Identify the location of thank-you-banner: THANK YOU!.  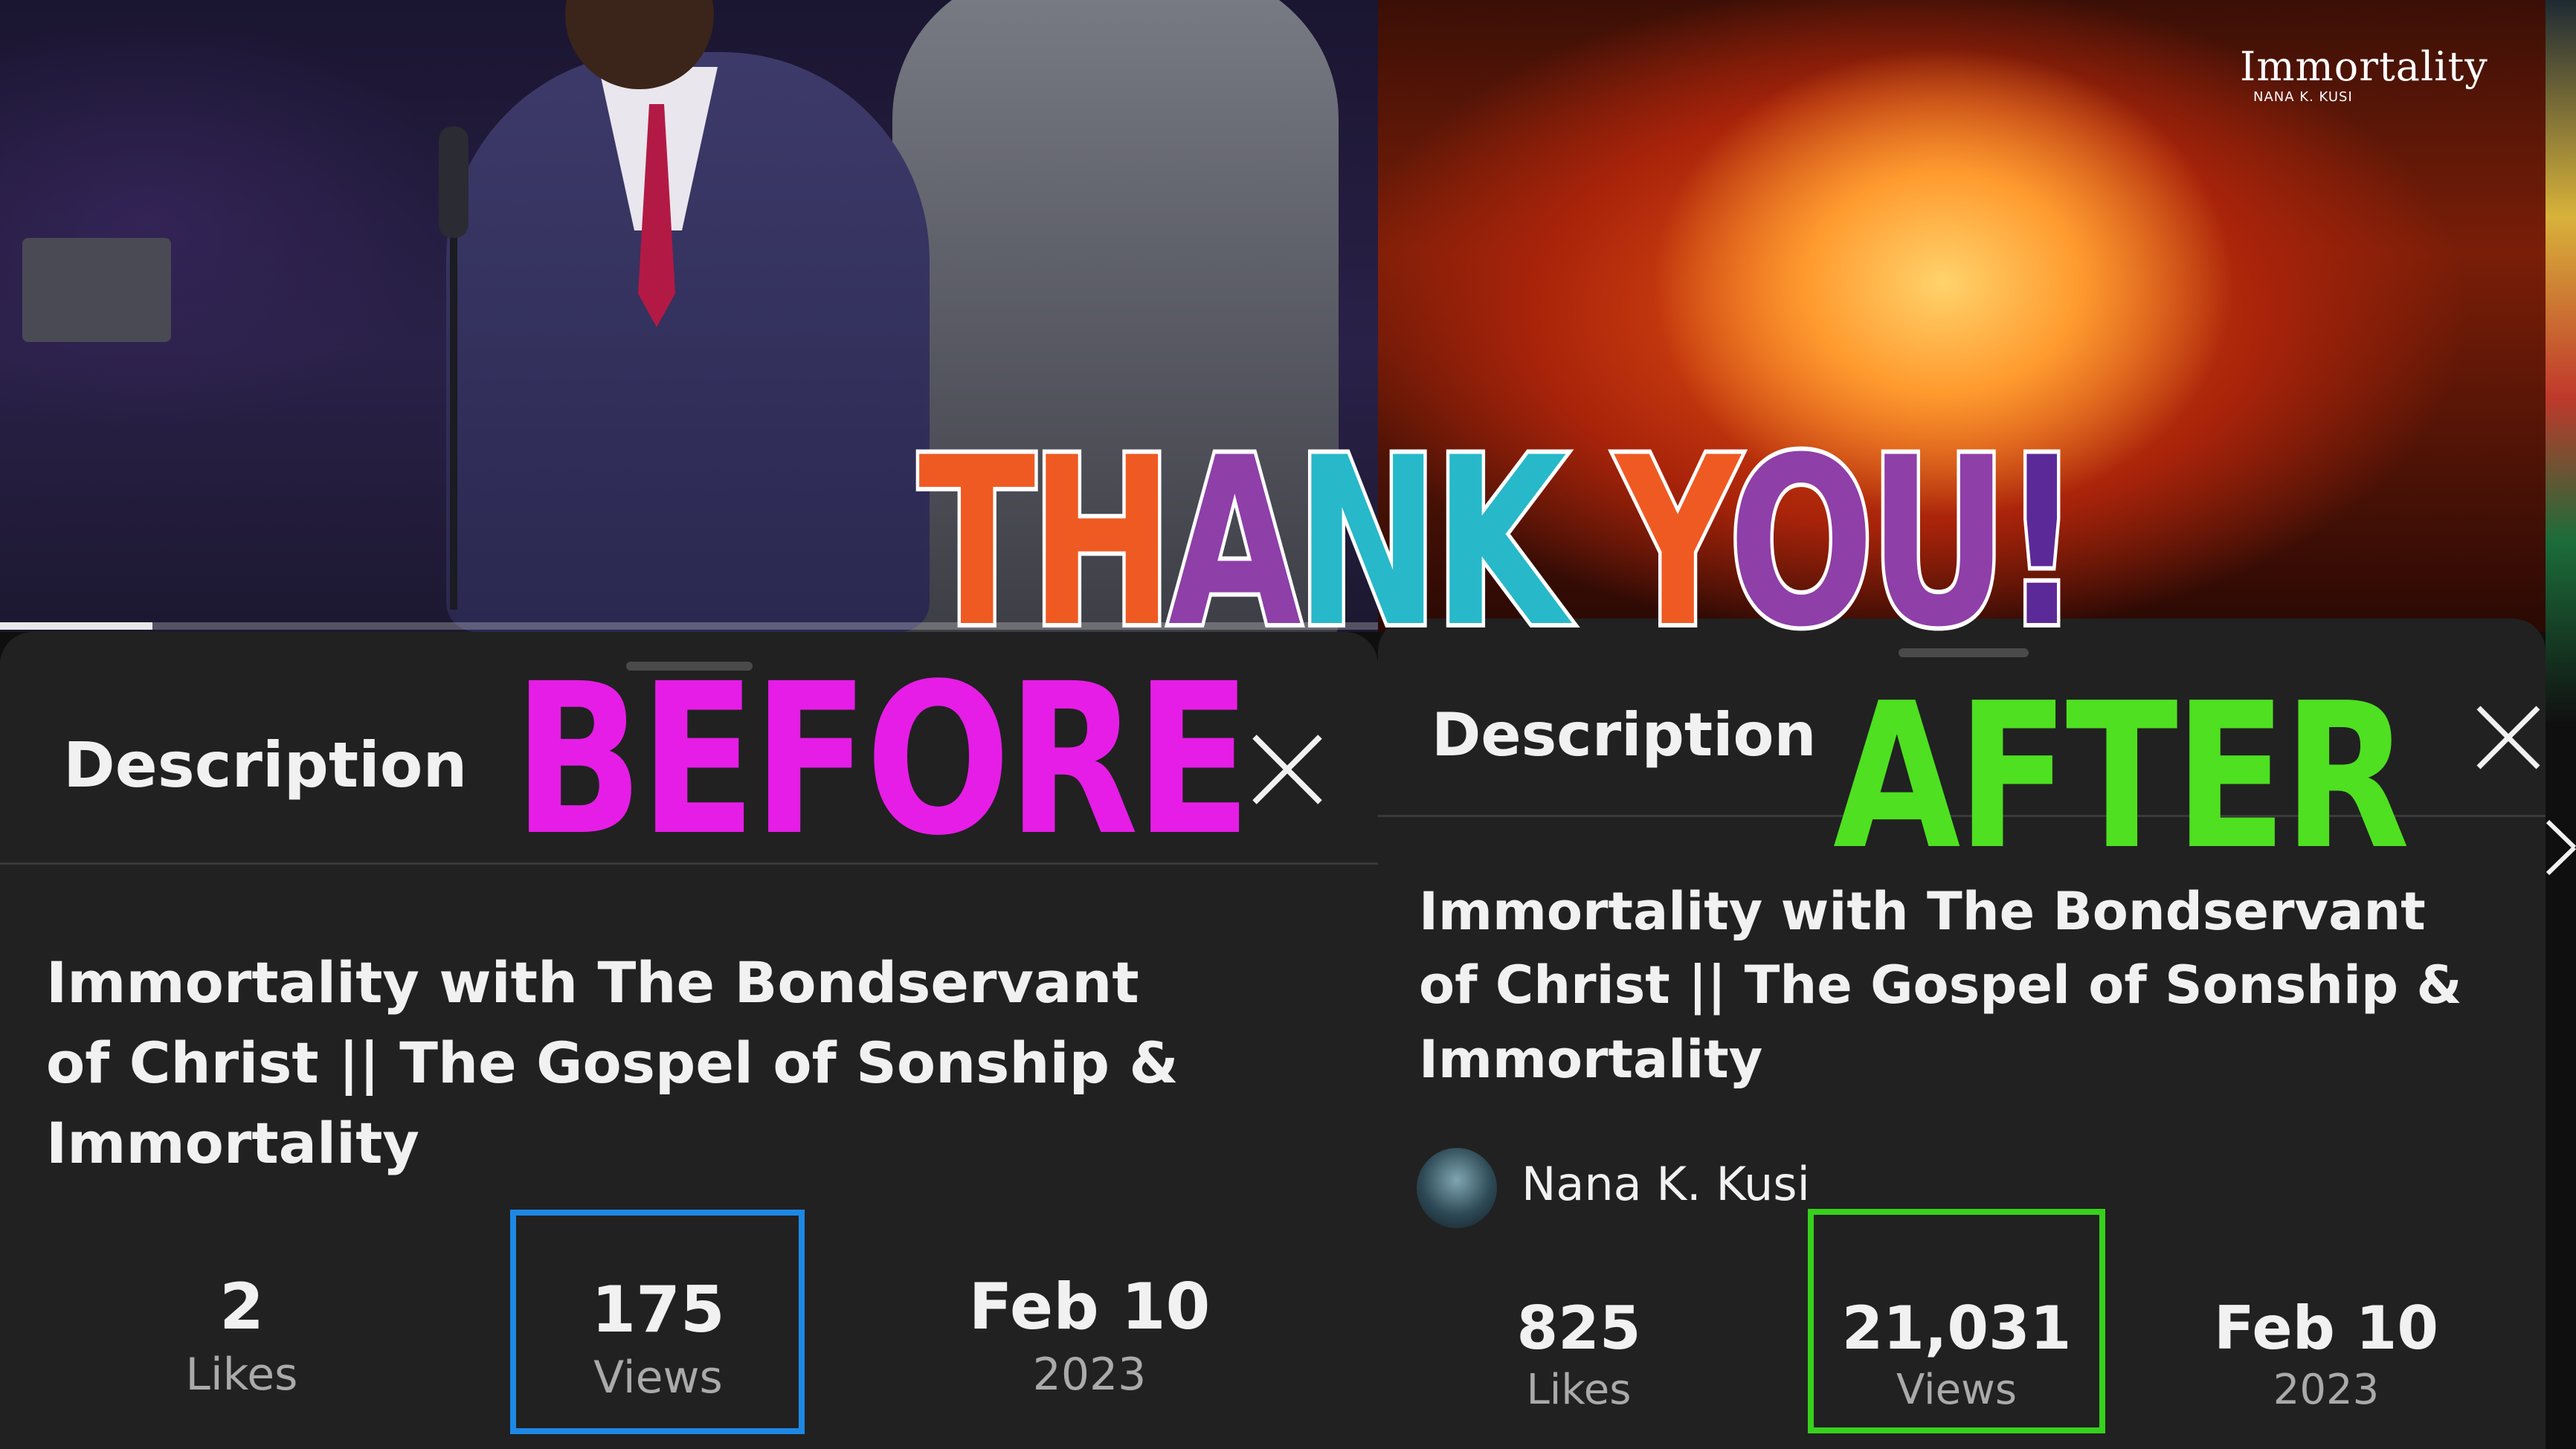
(1499, 542).